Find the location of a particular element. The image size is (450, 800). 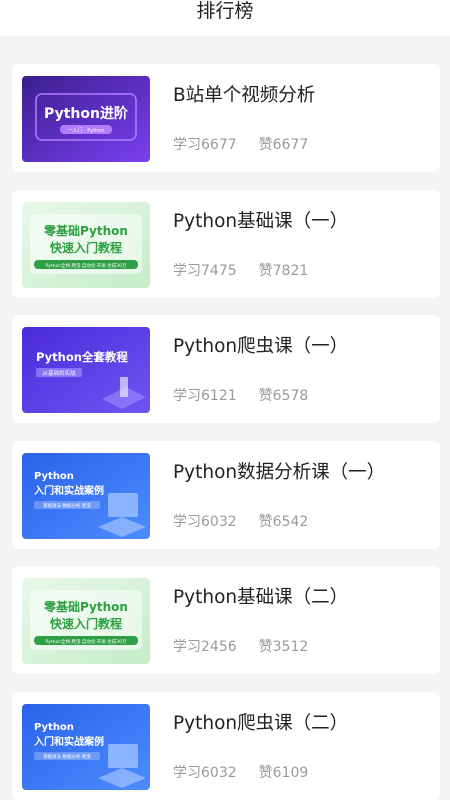

study-count: 学习6121 is located at coordinates (205, 396).